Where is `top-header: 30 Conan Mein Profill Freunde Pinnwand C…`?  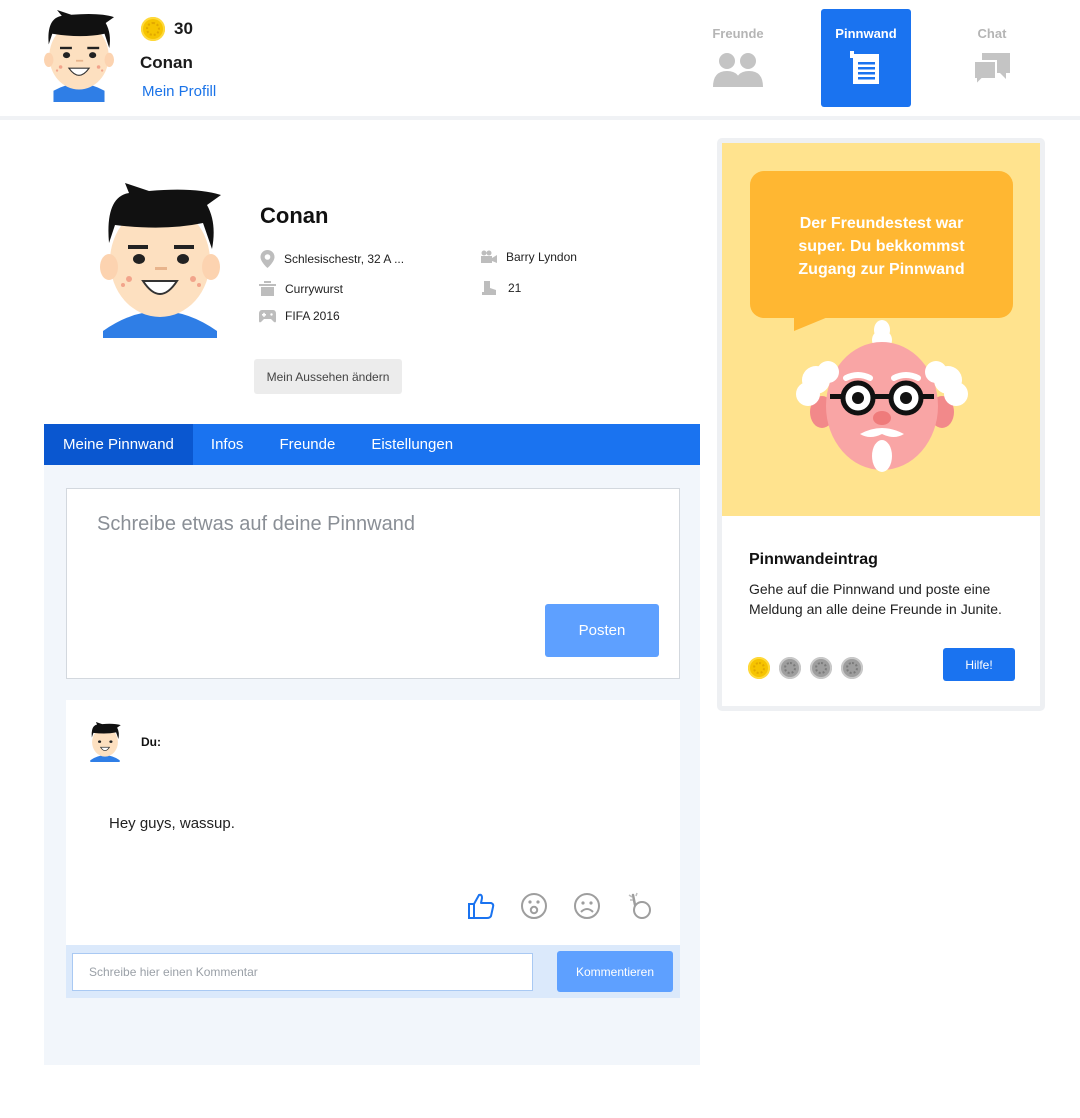
top-header: 30 Conan Mein Profill Freunde Pinnwand C… is located at coordinates (540, 60).